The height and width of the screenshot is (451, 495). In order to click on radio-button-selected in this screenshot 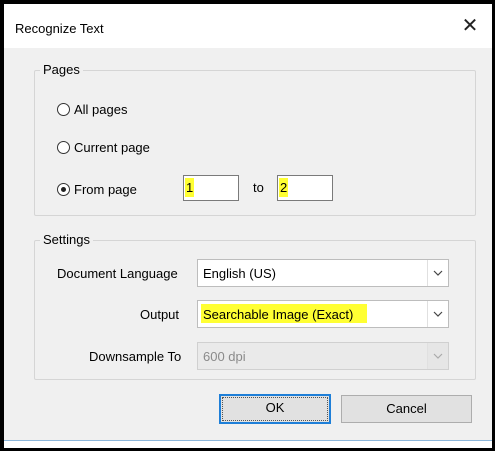, I will do `click(63, 189)`.